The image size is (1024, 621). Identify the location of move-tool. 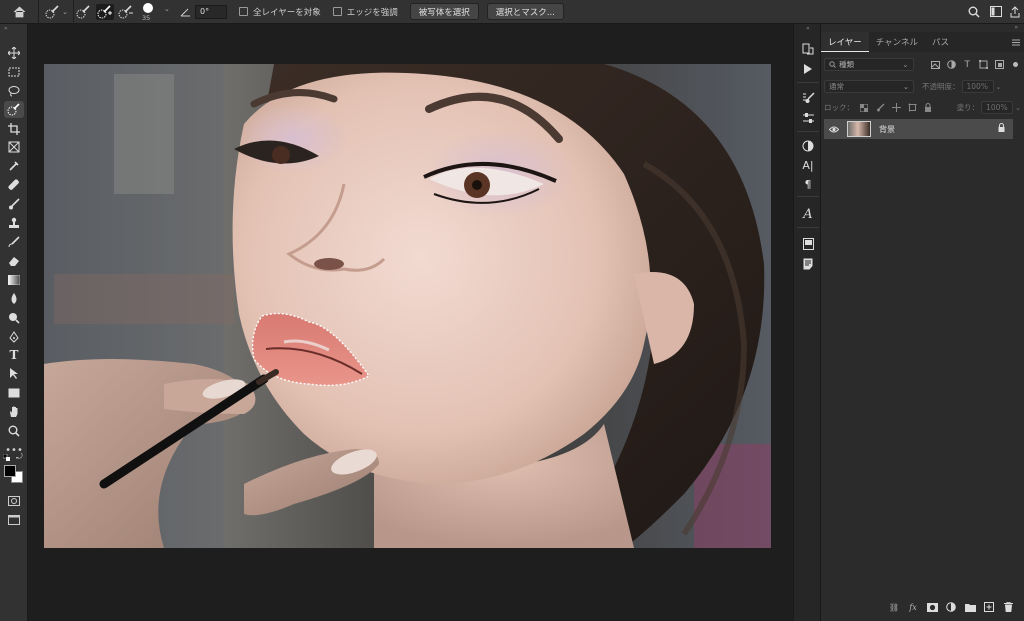
(14, 52).